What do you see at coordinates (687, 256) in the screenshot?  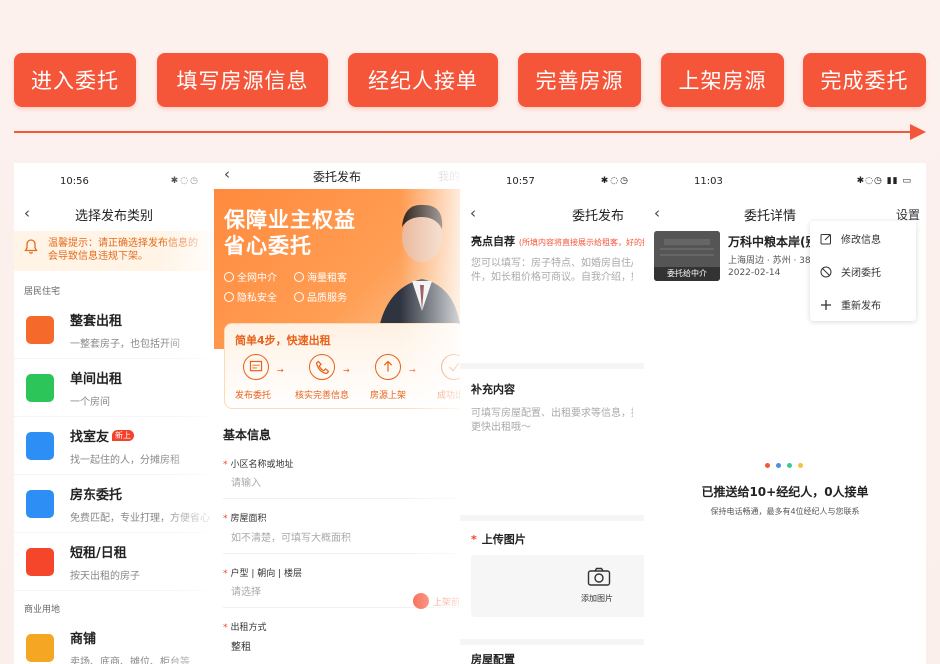 I see `house-thumbnail: 委托给中介` at bounding box center [687, 256].